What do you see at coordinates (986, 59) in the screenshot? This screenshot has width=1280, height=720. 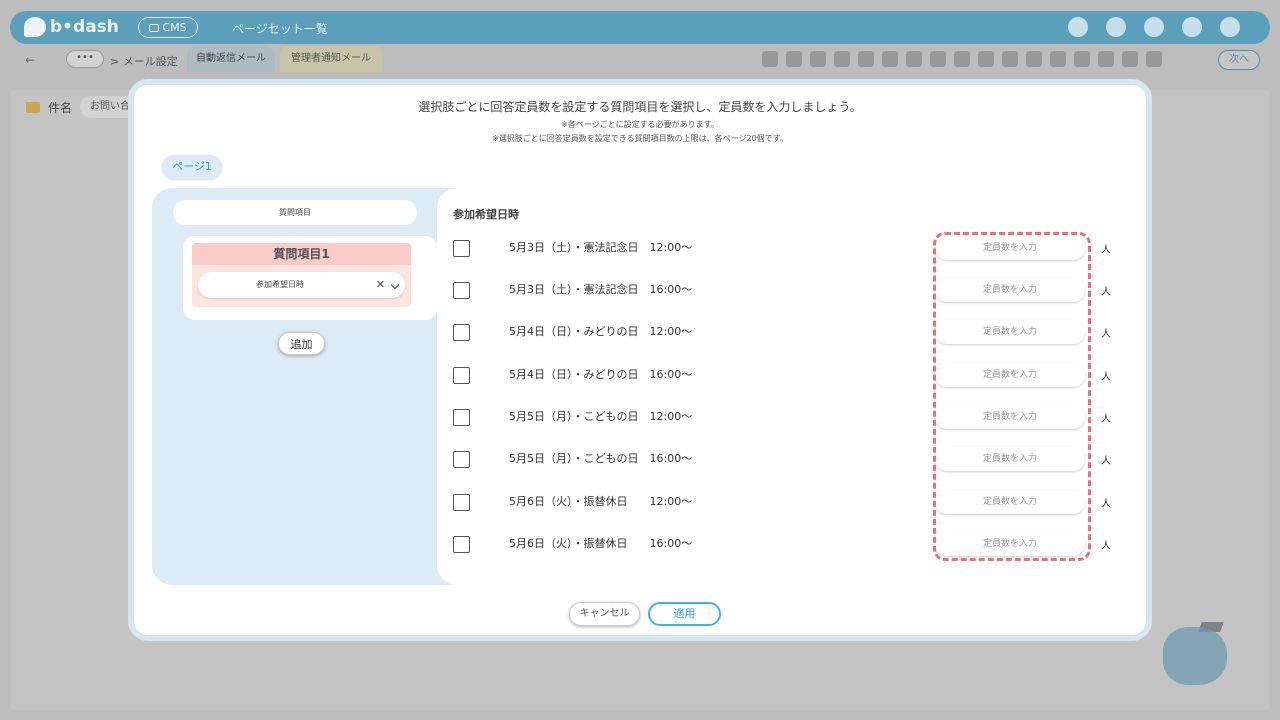 I see `share-icon` at bounding box center [986, 59].